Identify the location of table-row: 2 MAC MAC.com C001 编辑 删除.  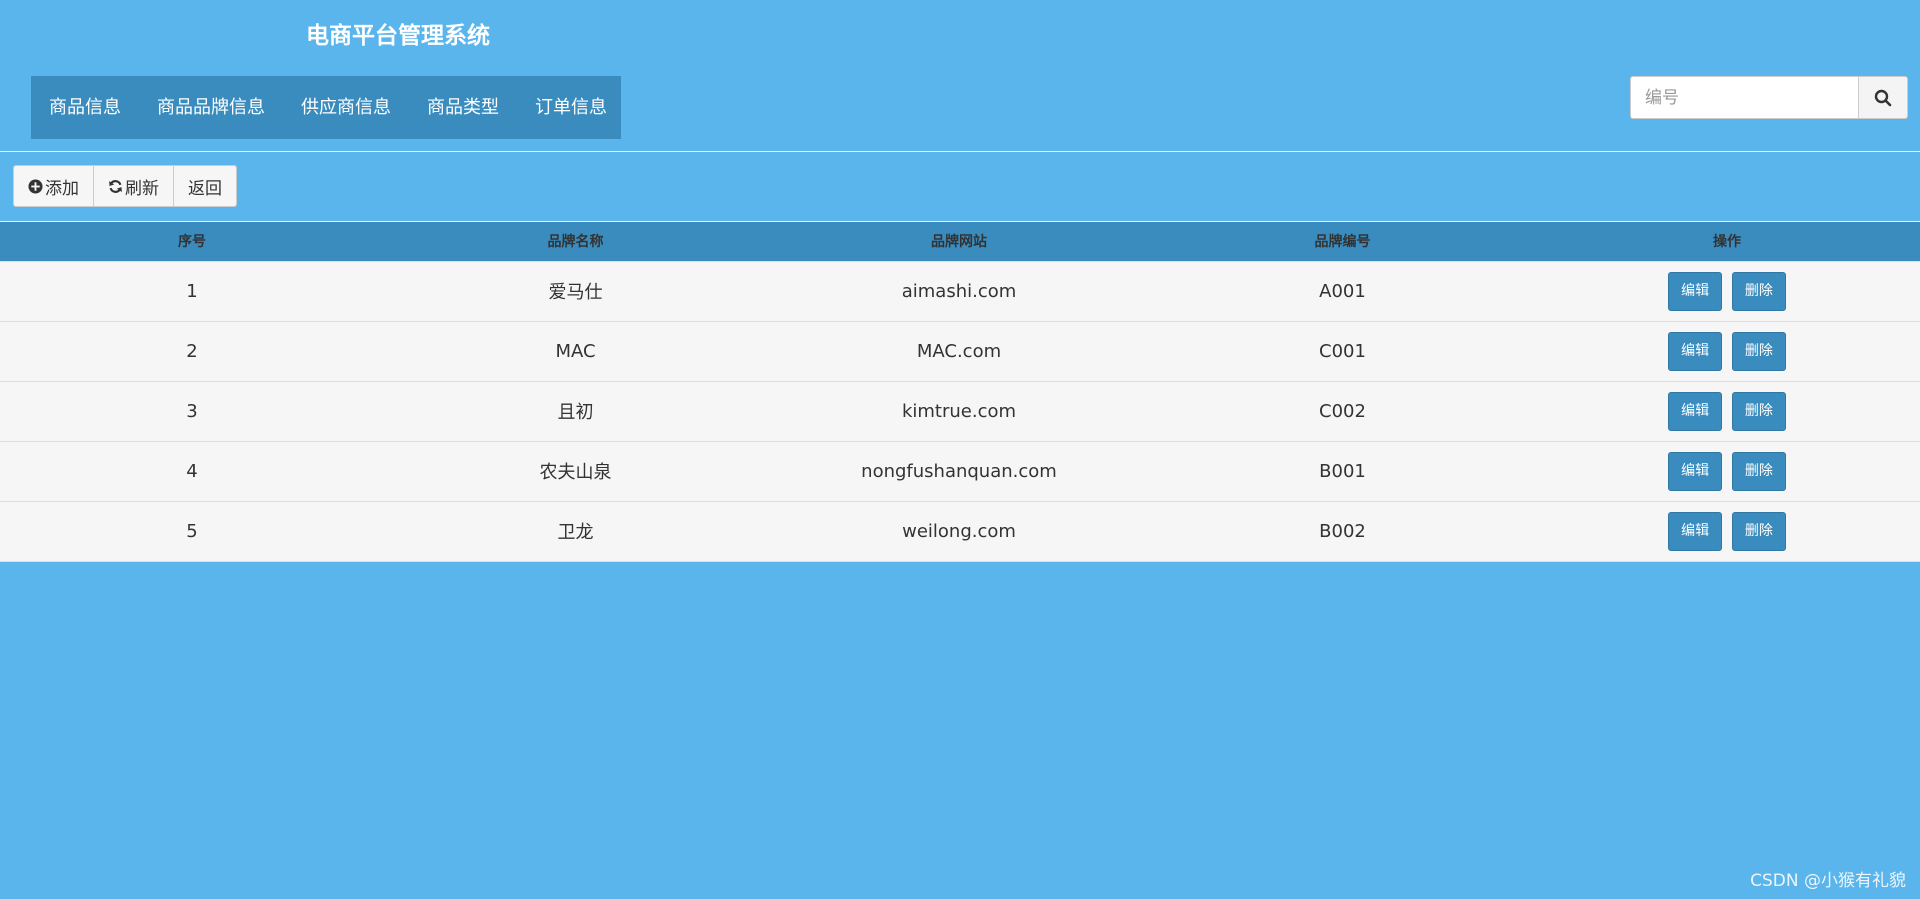
(960, 351).